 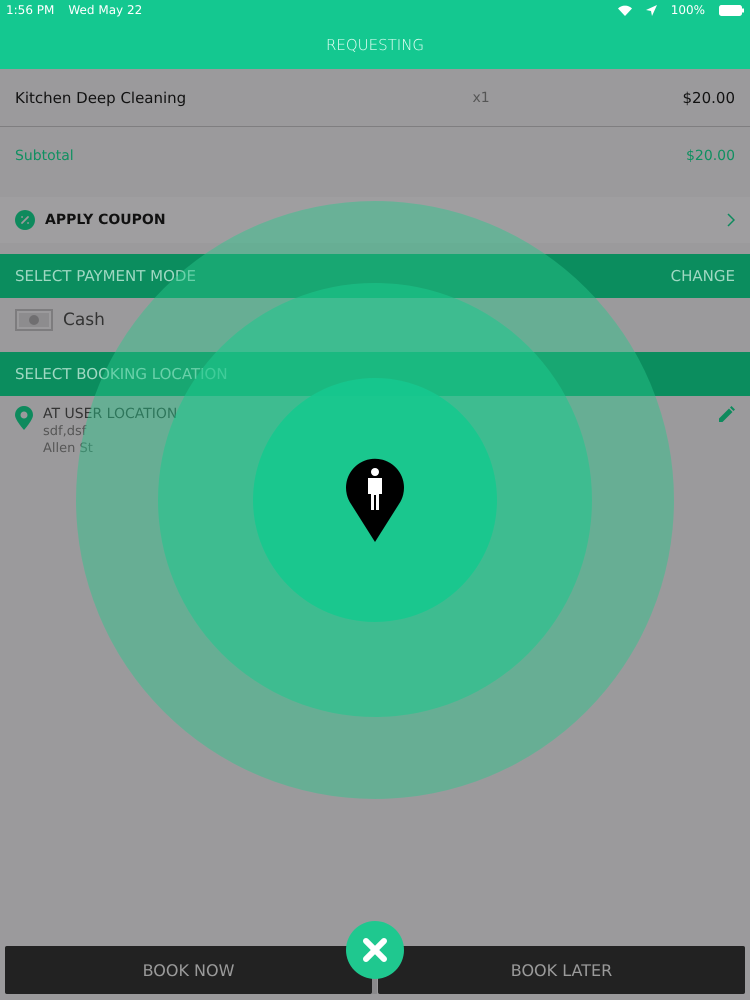 What do you see at coordinates (105, 220) in the screenshot?
I see `apply-coupon-label: APPLY COUPON` at bounding box center [105, 220].